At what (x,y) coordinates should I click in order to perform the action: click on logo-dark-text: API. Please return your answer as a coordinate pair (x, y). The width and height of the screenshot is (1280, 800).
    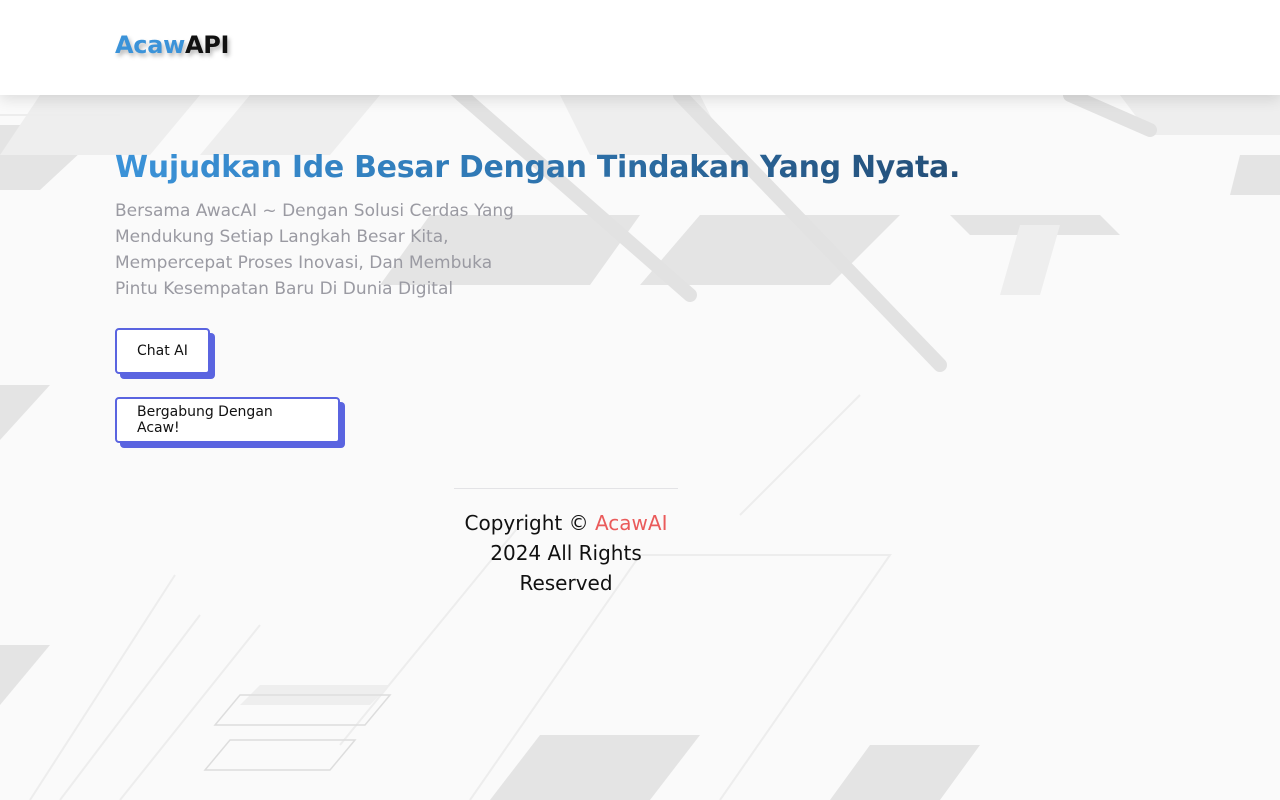
    Looking at the image, I should click on (207, 45).